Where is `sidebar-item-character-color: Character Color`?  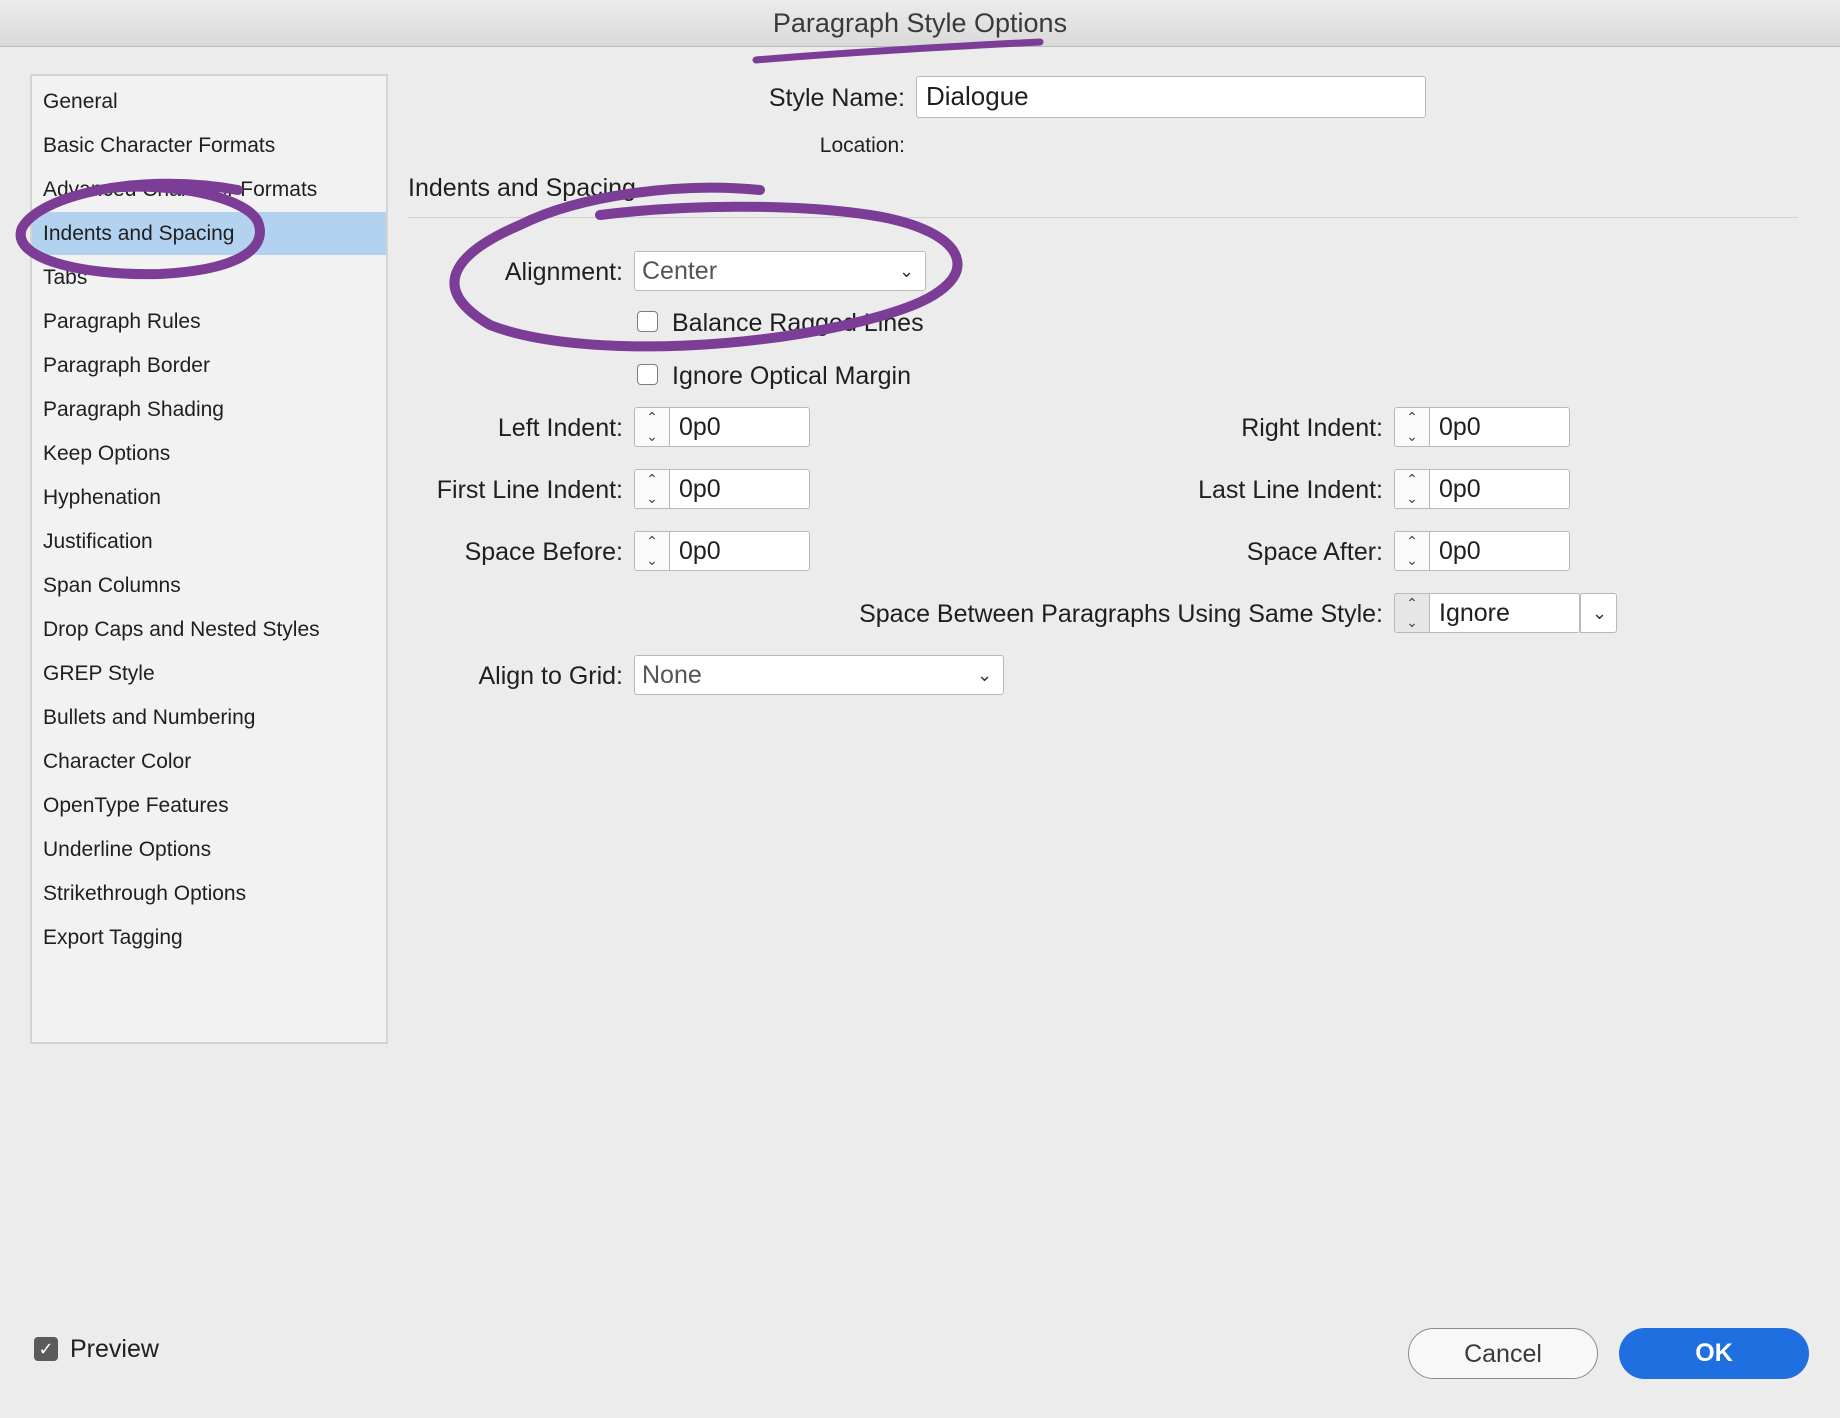
sidebar-item-character-color: Character Color is located at coordinates (209, 761).